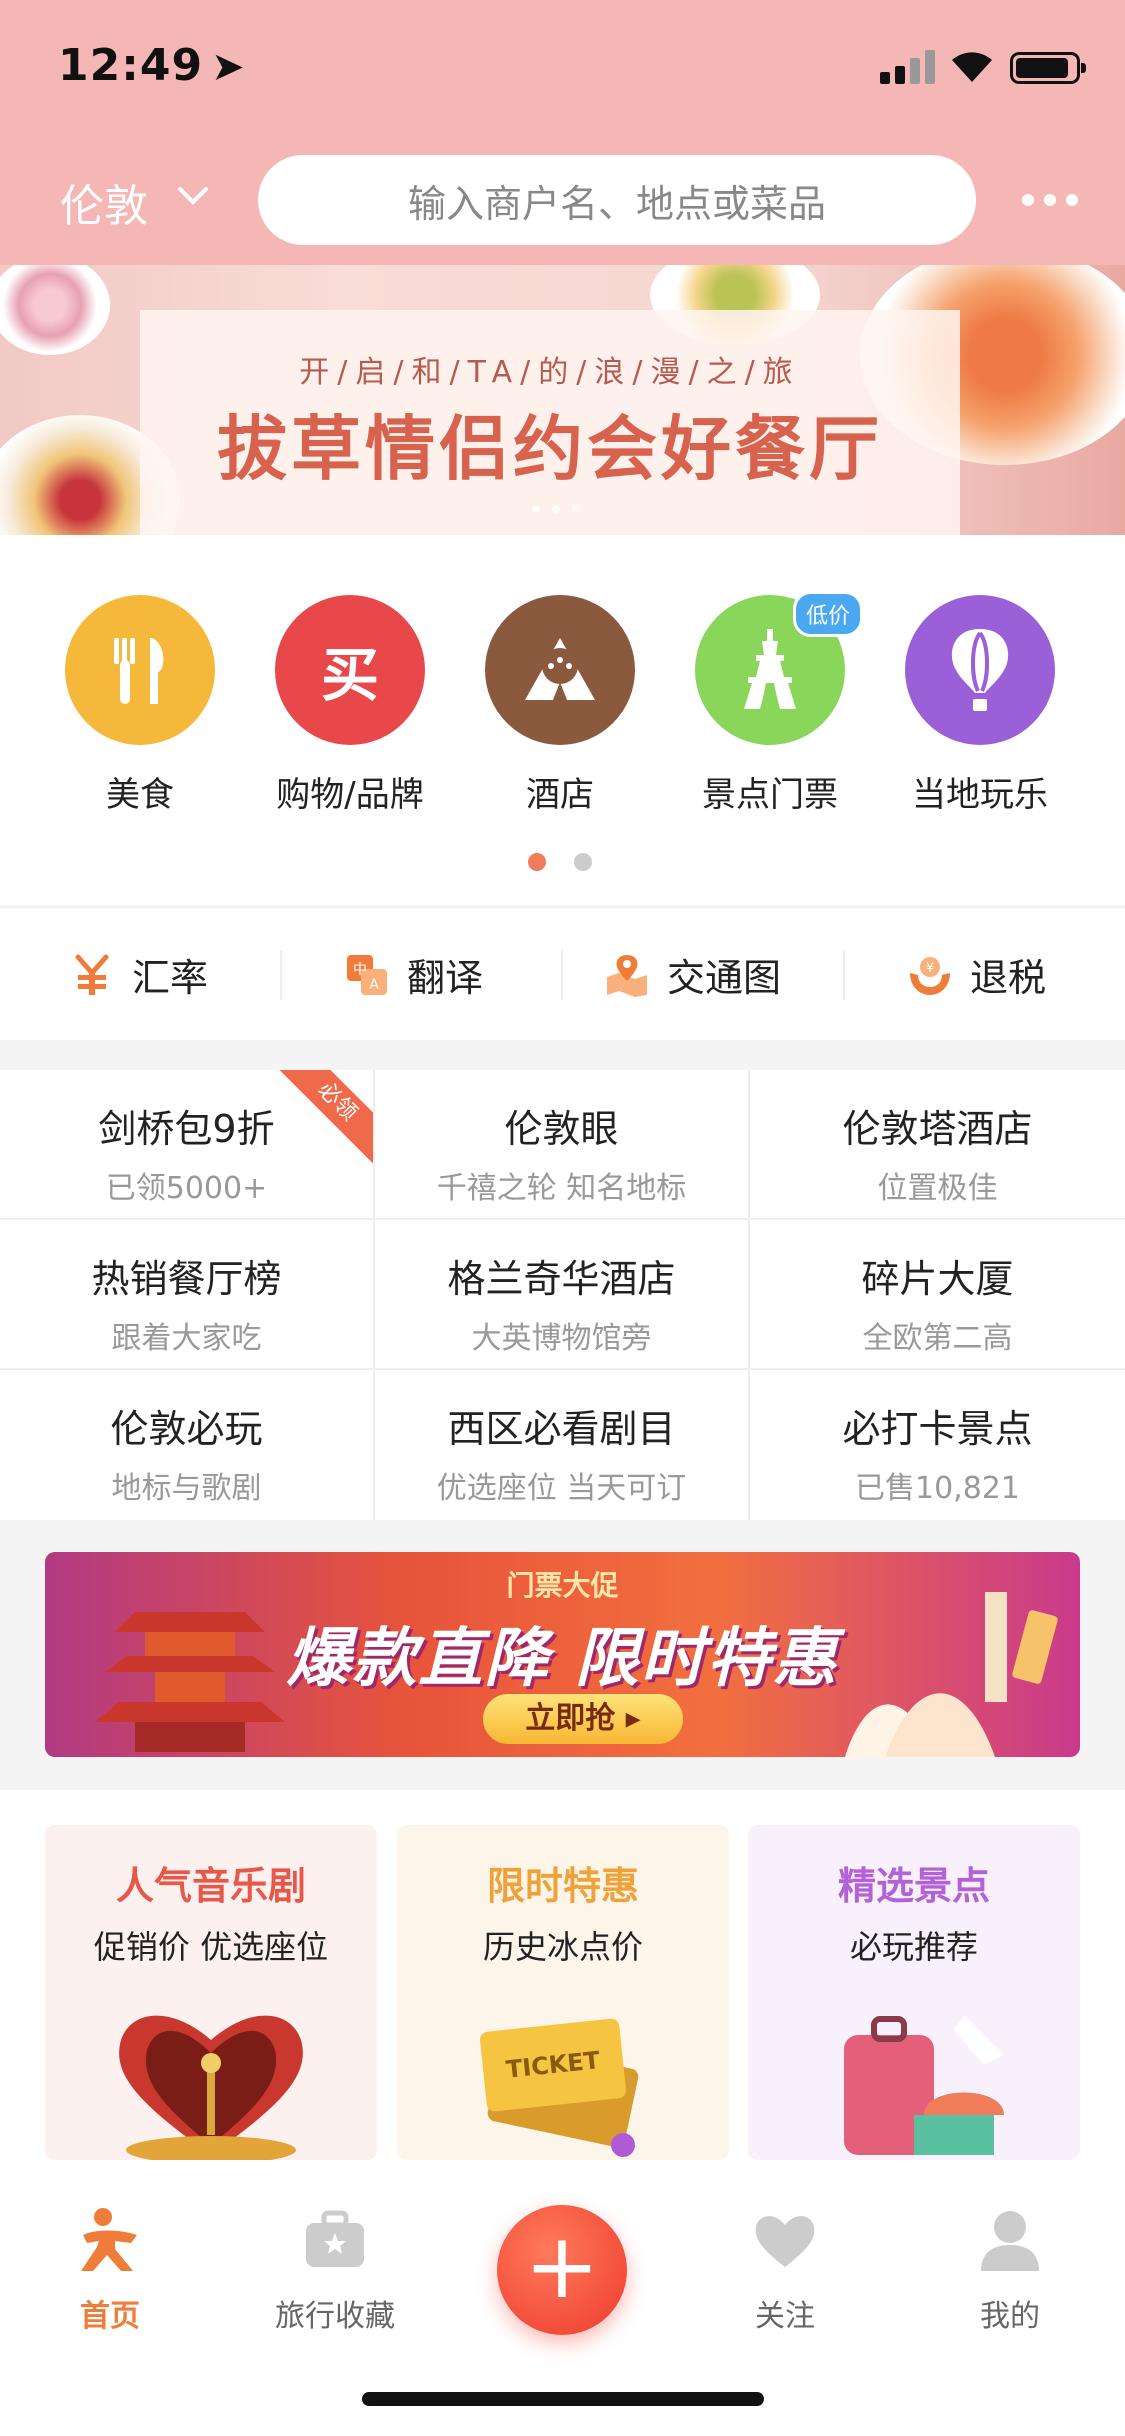  What do you see at coordinates (908, 67) in the screenshot?
I see `signal-icon` at bounding box center [908, 67].